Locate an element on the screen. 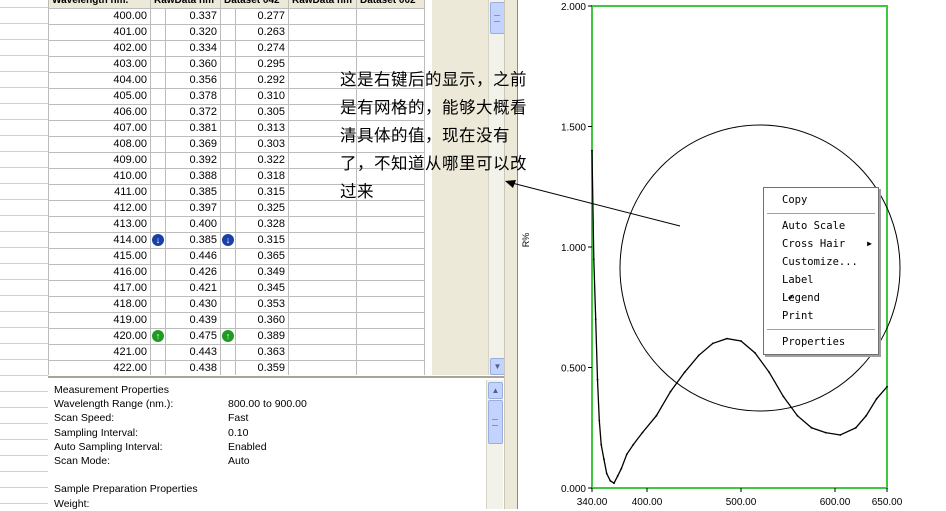  wavelength-cell: 410.00 is located at coordinates (99, 176).